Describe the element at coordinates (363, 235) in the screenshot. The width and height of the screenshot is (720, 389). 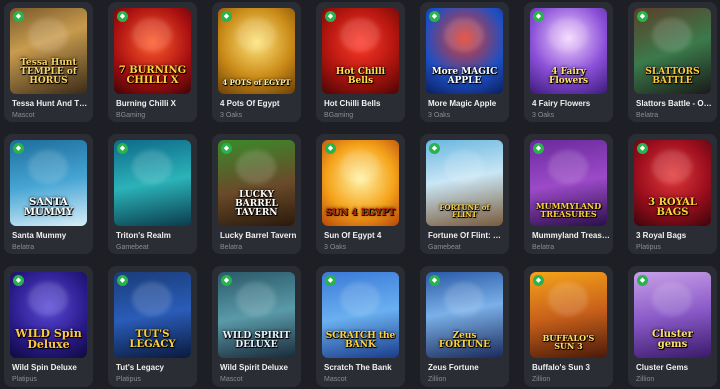
I see `game-title: Sun Of Egypt 4` at that location.